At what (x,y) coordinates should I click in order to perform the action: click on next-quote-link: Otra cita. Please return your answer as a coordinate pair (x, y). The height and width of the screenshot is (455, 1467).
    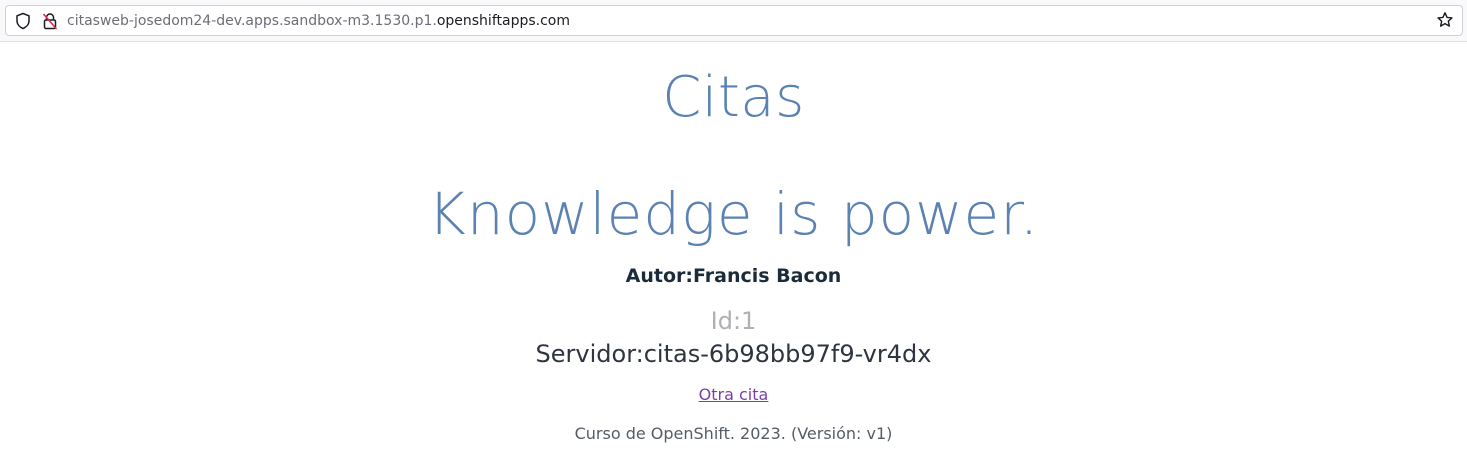
    Looking at the image, I should click on (734, 394).